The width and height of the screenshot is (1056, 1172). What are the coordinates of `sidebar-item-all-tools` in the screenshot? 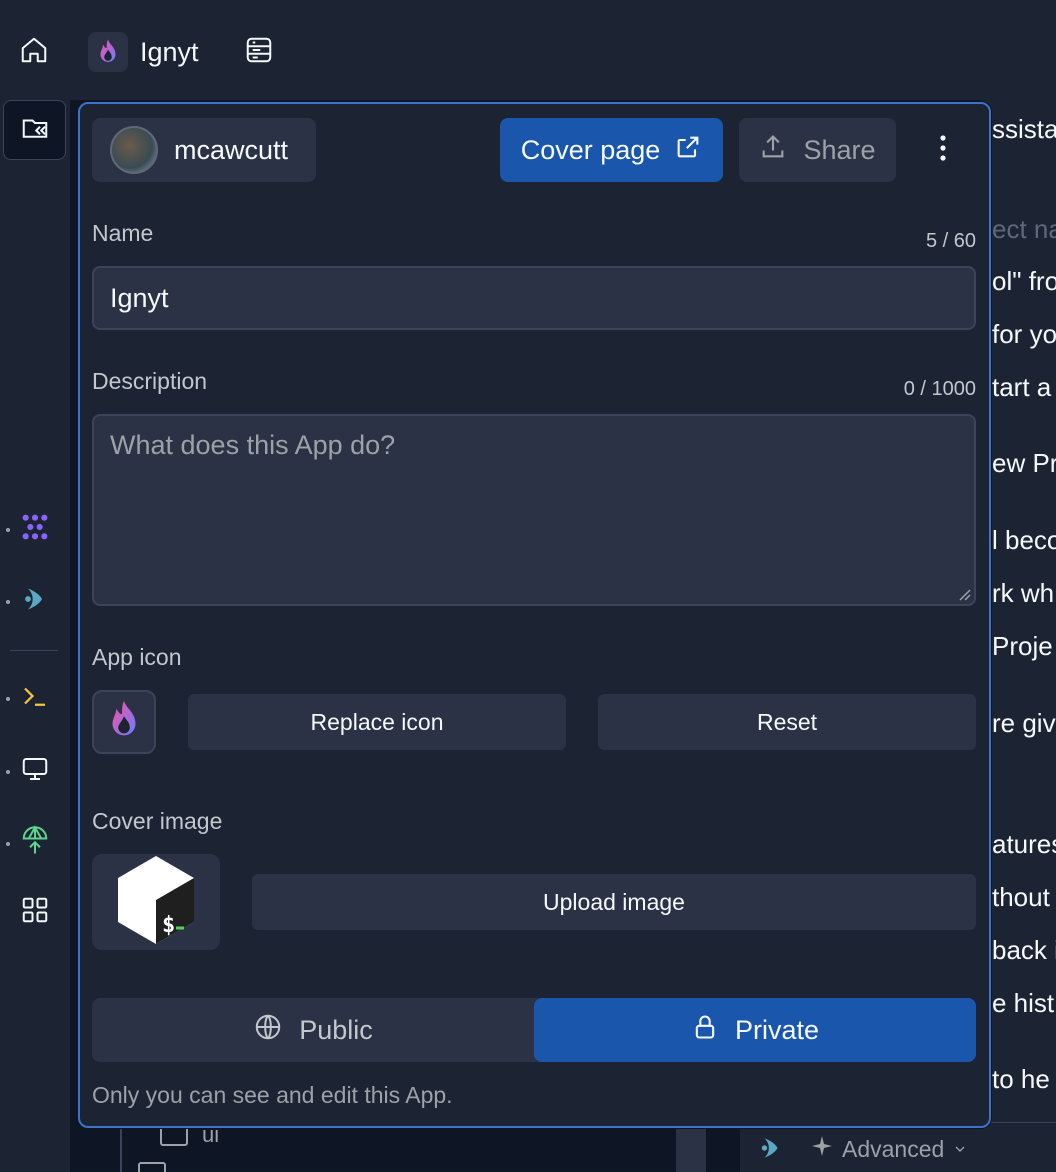 It's located at (35, 912).